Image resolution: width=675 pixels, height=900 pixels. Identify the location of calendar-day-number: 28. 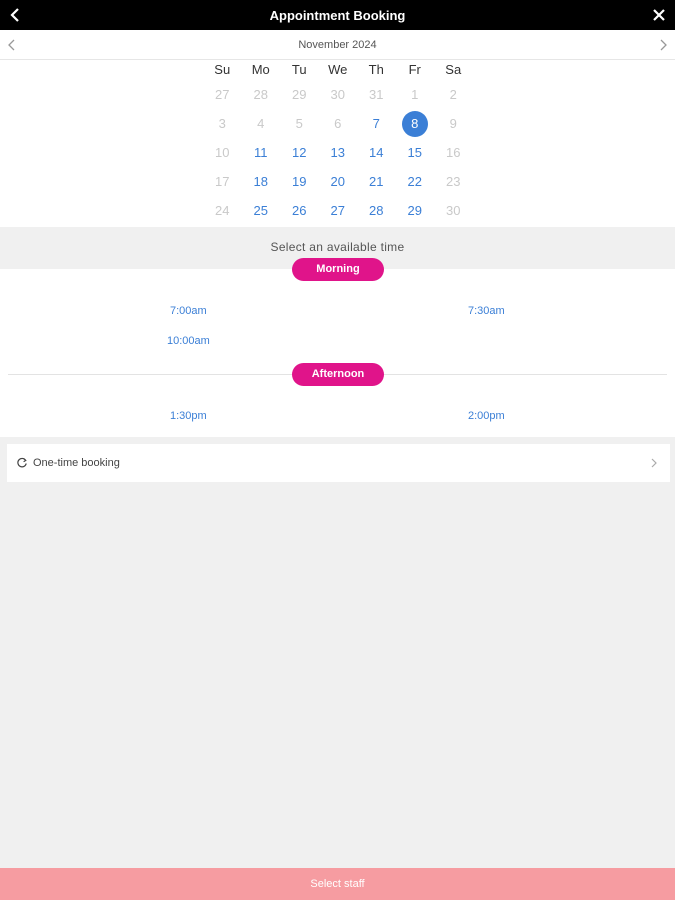
(260, 94).